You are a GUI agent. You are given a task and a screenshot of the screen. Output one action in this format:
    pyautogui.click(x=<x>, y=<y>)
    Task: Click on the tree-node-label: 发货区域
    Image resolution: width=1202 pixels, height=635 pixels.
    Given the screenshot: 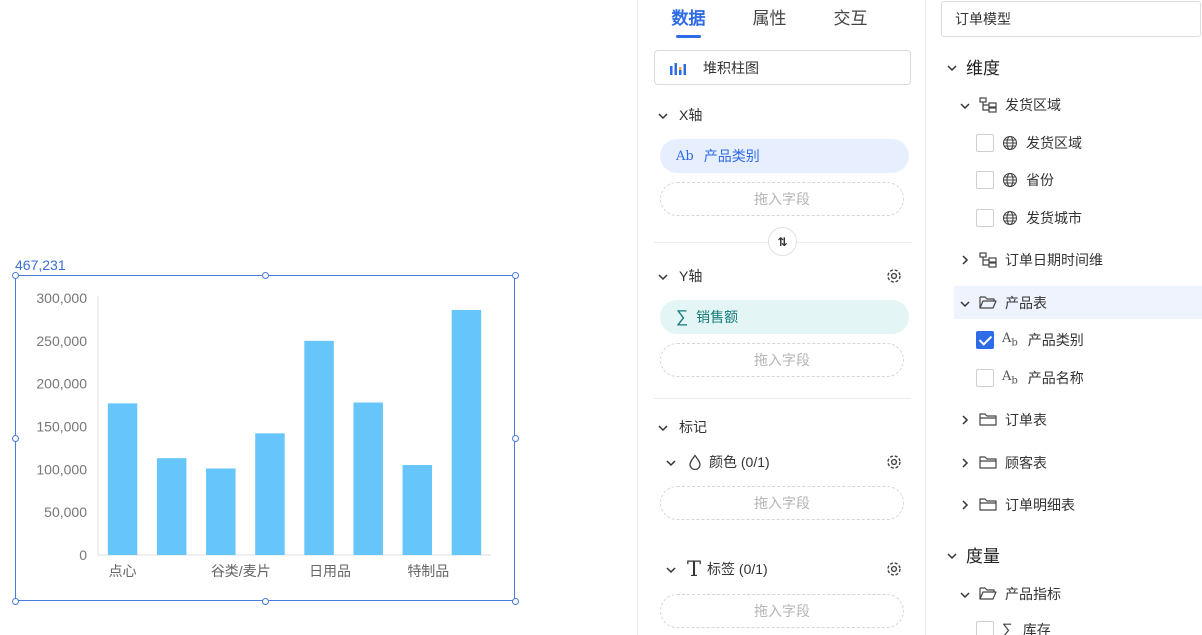 What is the action you would take?
    pyautogui.click(x=1033, y=104)
    